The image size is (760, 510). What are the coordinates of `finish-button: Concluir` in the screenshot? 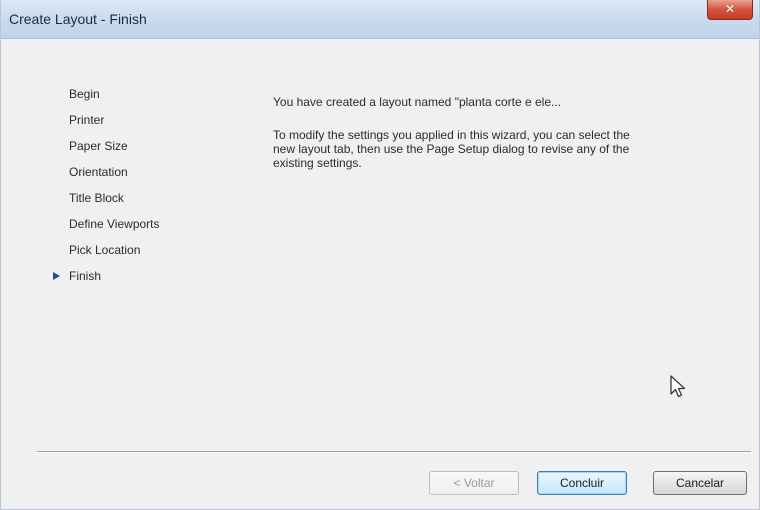 It's located at (582, 483).